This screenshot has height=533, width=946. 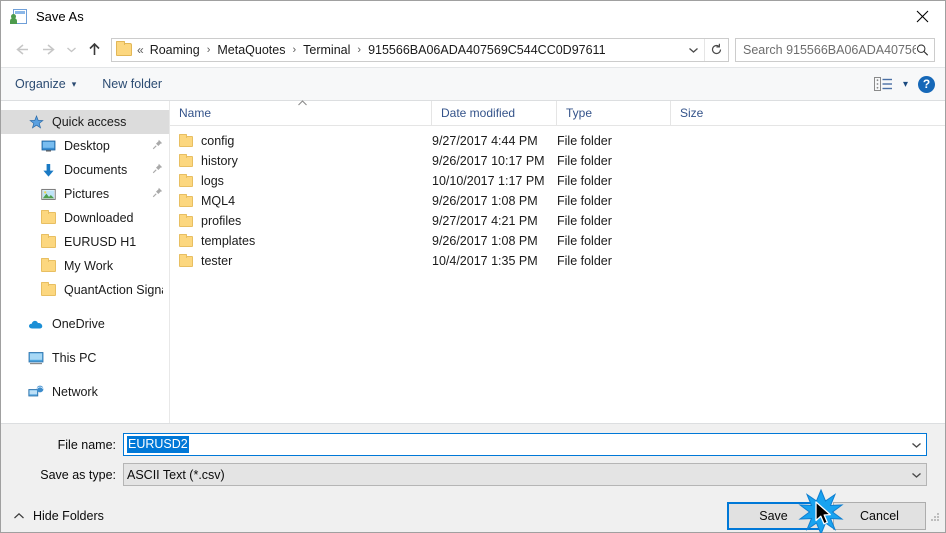 I want to click on new-folder-label: New folder, so click(x=132, y=84).